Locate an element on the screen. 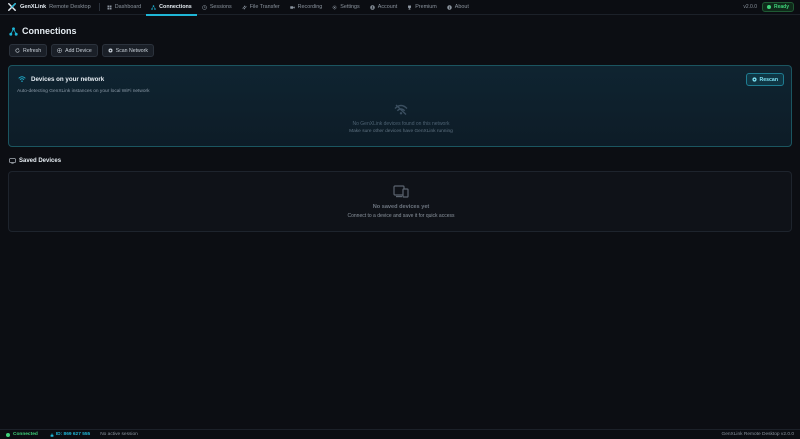 This screenshot has height=439, width=800. tab-recording: Recording is located at coordinates (306, 7).